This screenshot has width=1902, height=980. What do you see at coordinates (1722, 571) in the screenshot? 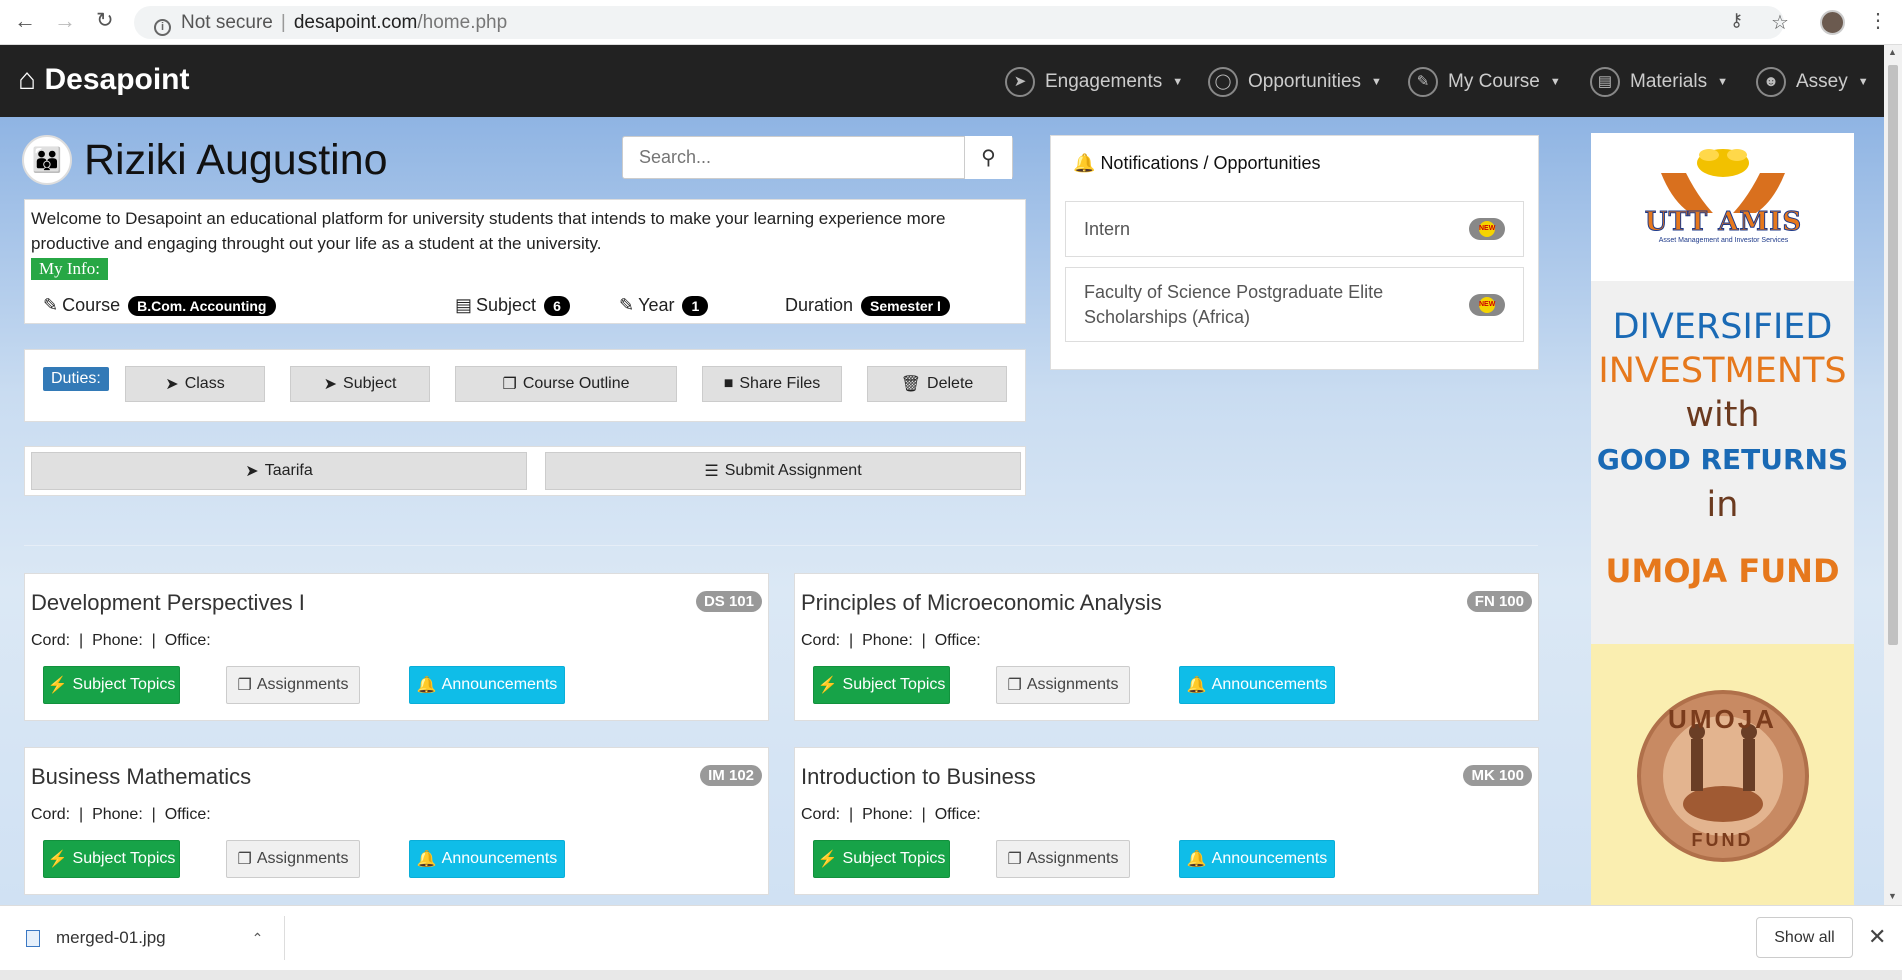
I see `ad-line-6: UMOJA FUND` at bounding box center [1722, 571].